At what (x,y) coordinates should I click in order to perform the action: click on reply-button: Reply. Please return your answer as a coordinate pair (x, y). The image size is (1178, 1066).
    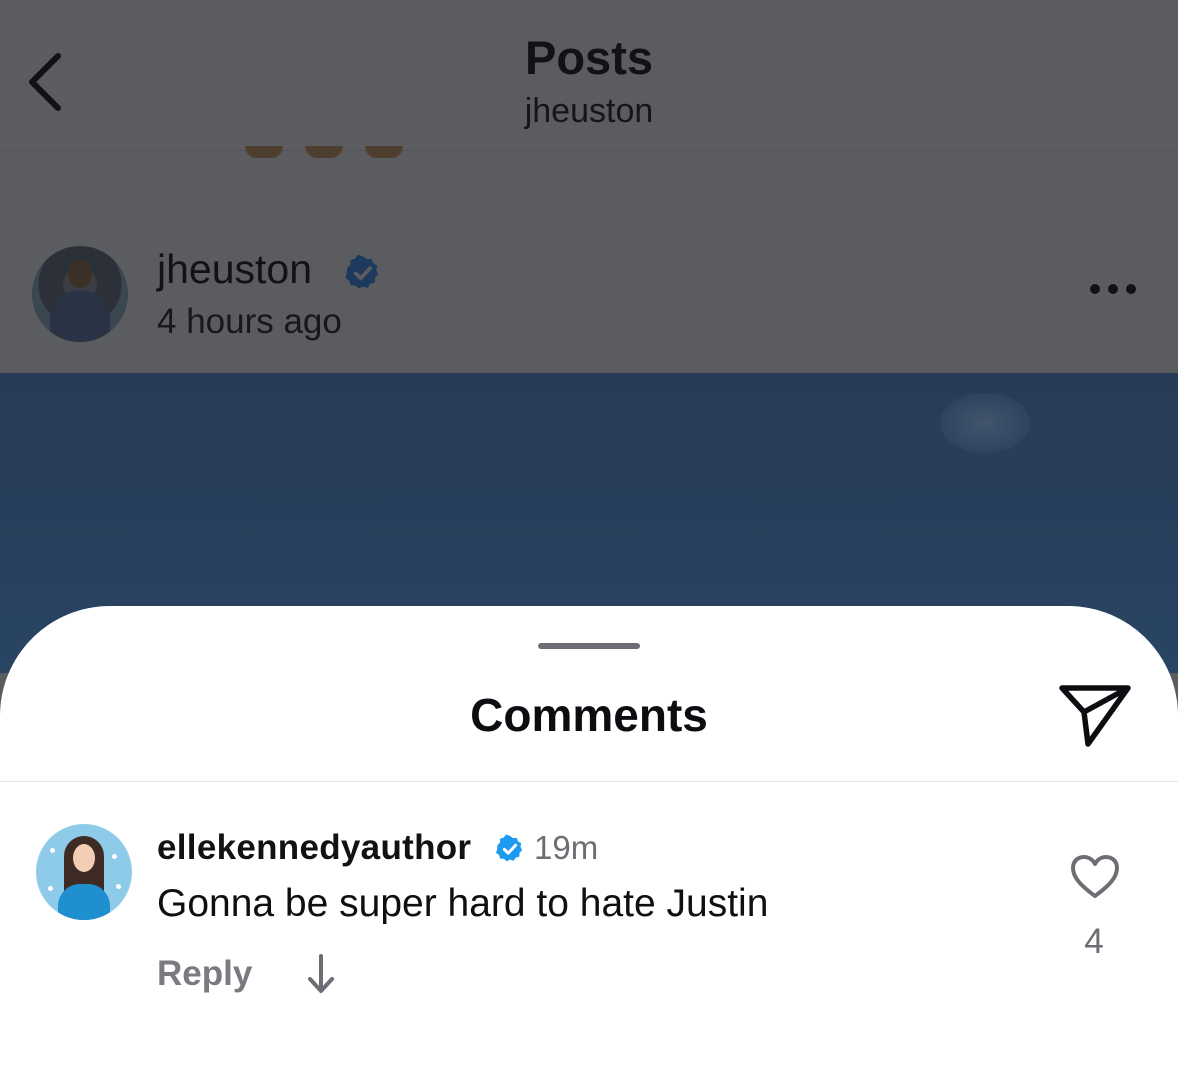
    Looking at the image, I should click on (204, 974).